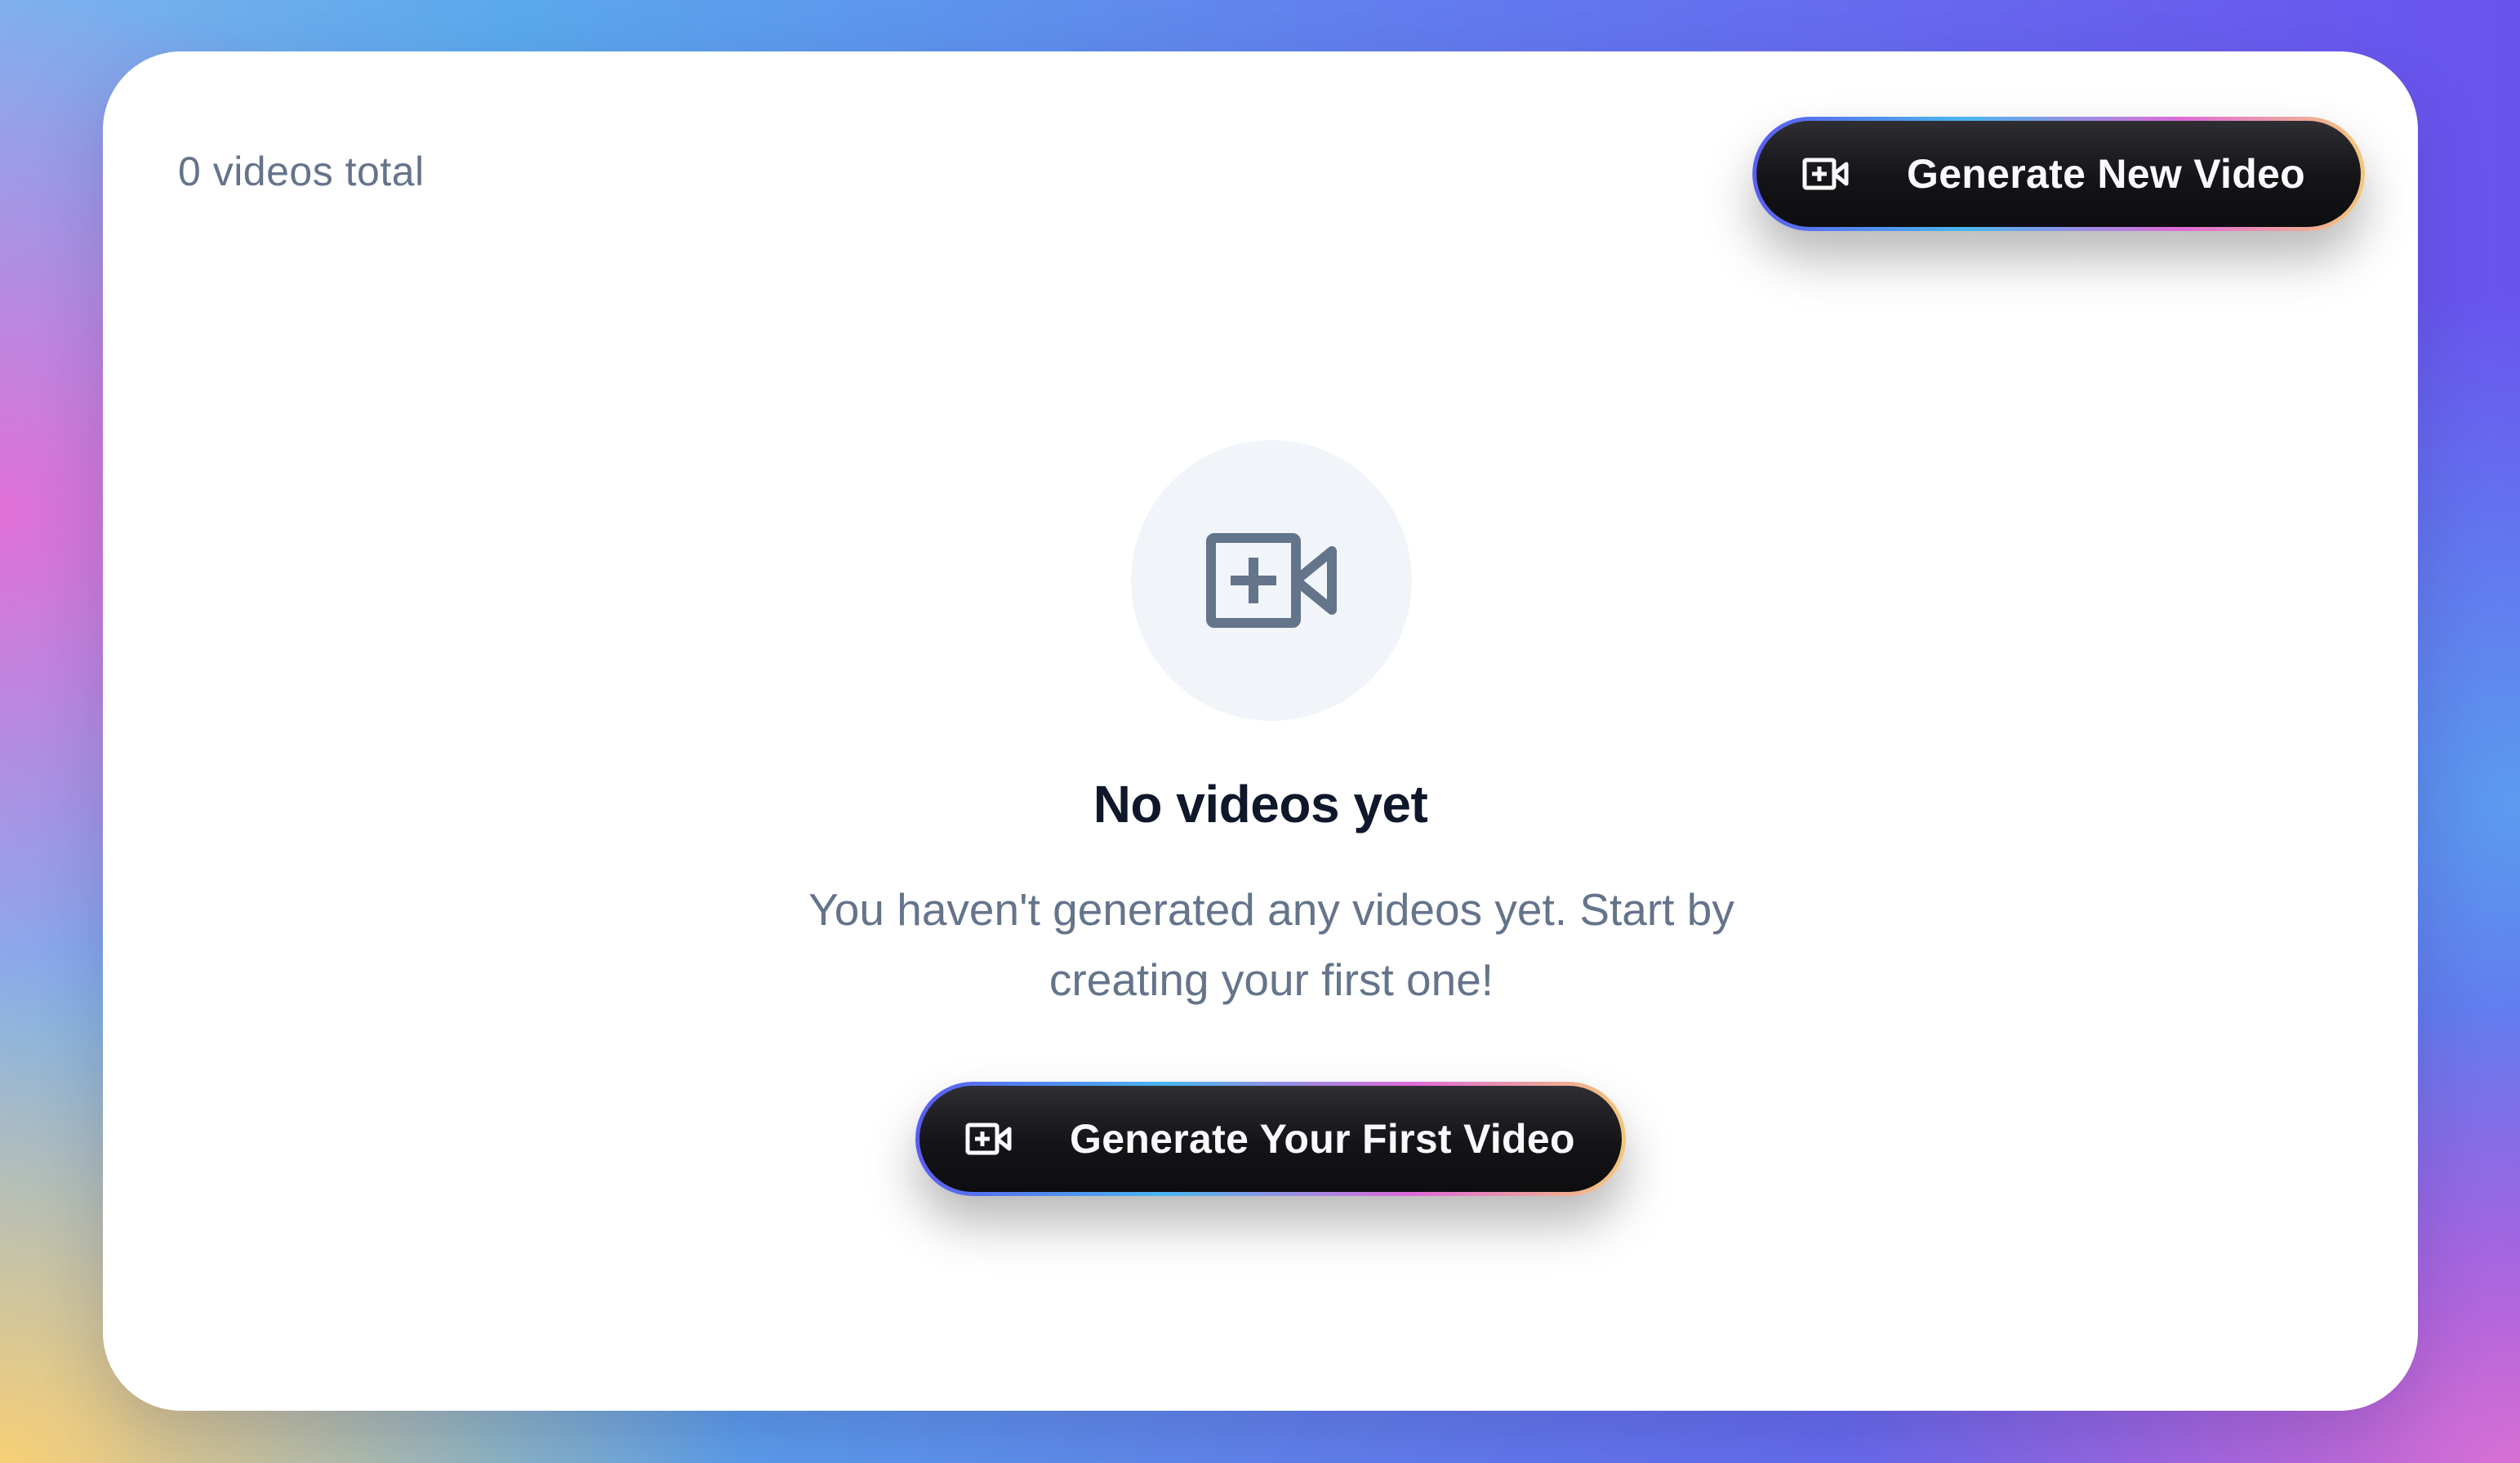  What do you see at coordinates (301, 171) in the screenshot?
I see `video-count: 0 videos total` at bounding box center [301, 171].